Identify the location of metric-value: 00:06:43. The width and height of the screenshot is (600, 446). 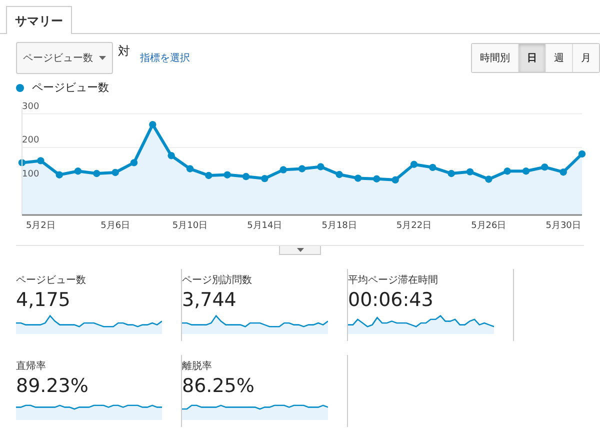
(391, 300).